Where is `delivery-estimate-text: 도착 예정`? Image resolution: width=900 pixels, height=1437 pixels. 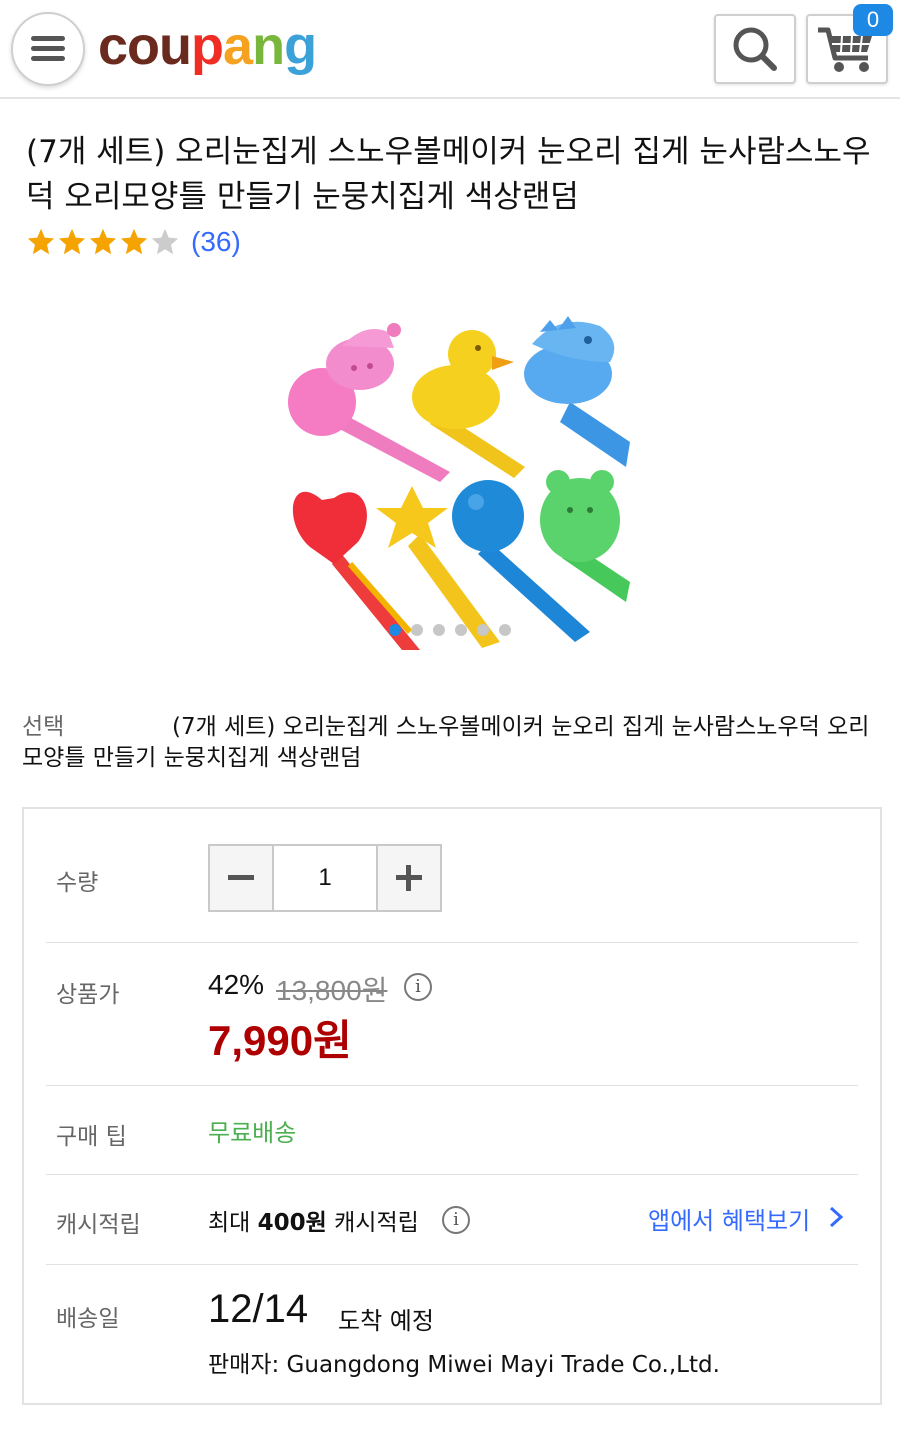 delivery-estimate-text: 도착 예정 is located at coordinates (386, 1321).